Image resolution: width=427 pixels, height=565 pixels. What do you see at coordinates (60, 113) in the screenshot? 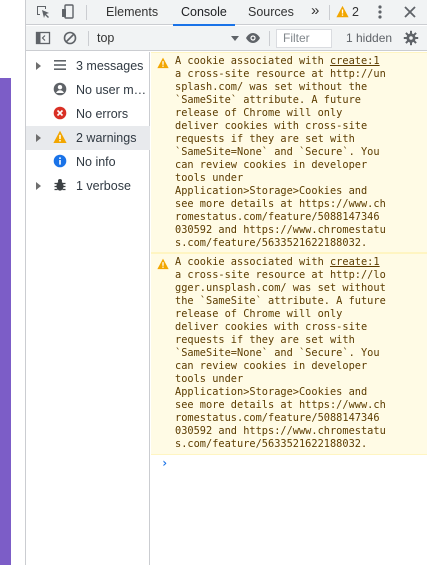
I see `error-icon` at bounding box center [60, 113].